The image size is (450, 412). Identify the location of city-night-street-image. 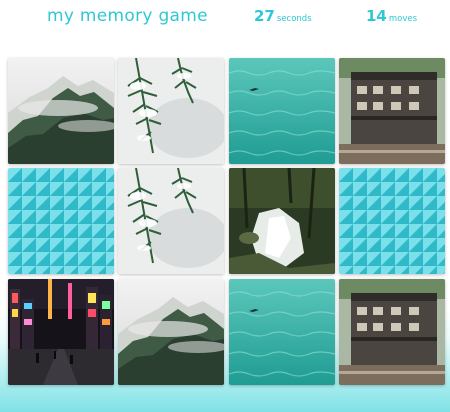
(61, 332).